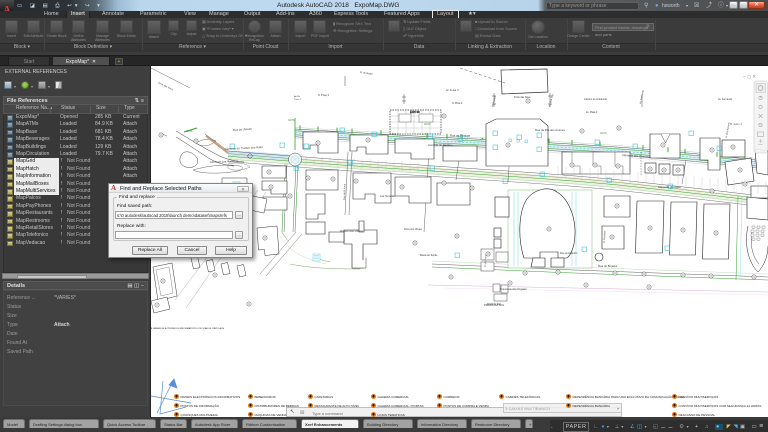  I want to click on svg-text: Rua da Pimenta, so click(460, 136).